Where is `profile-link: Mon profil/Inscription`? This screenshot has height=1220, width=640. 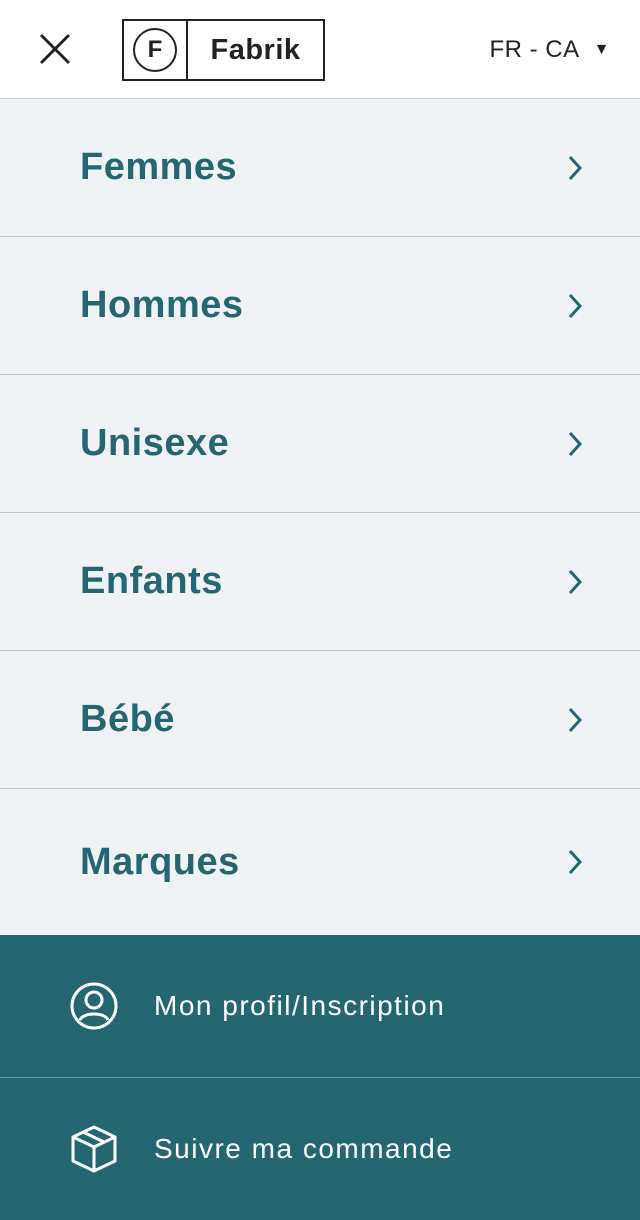 profile-link: Mon profil/Inscription is located at coordinates (320, 1006).